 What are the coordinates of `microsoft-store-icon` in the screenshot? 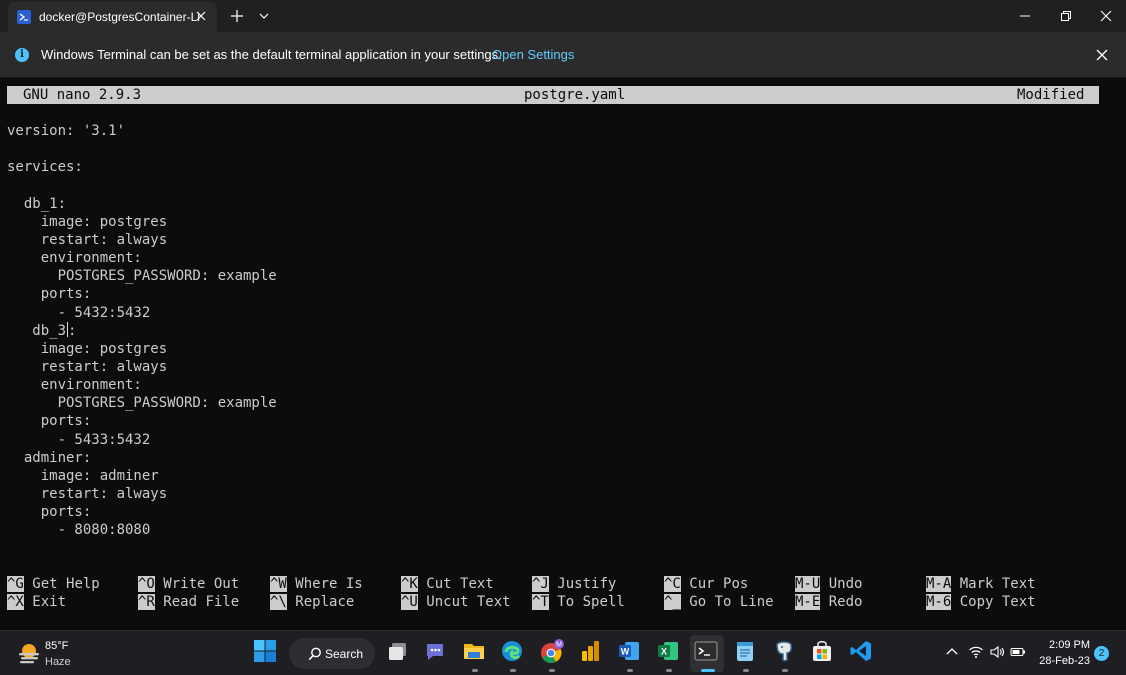 It's located at (823, 652).